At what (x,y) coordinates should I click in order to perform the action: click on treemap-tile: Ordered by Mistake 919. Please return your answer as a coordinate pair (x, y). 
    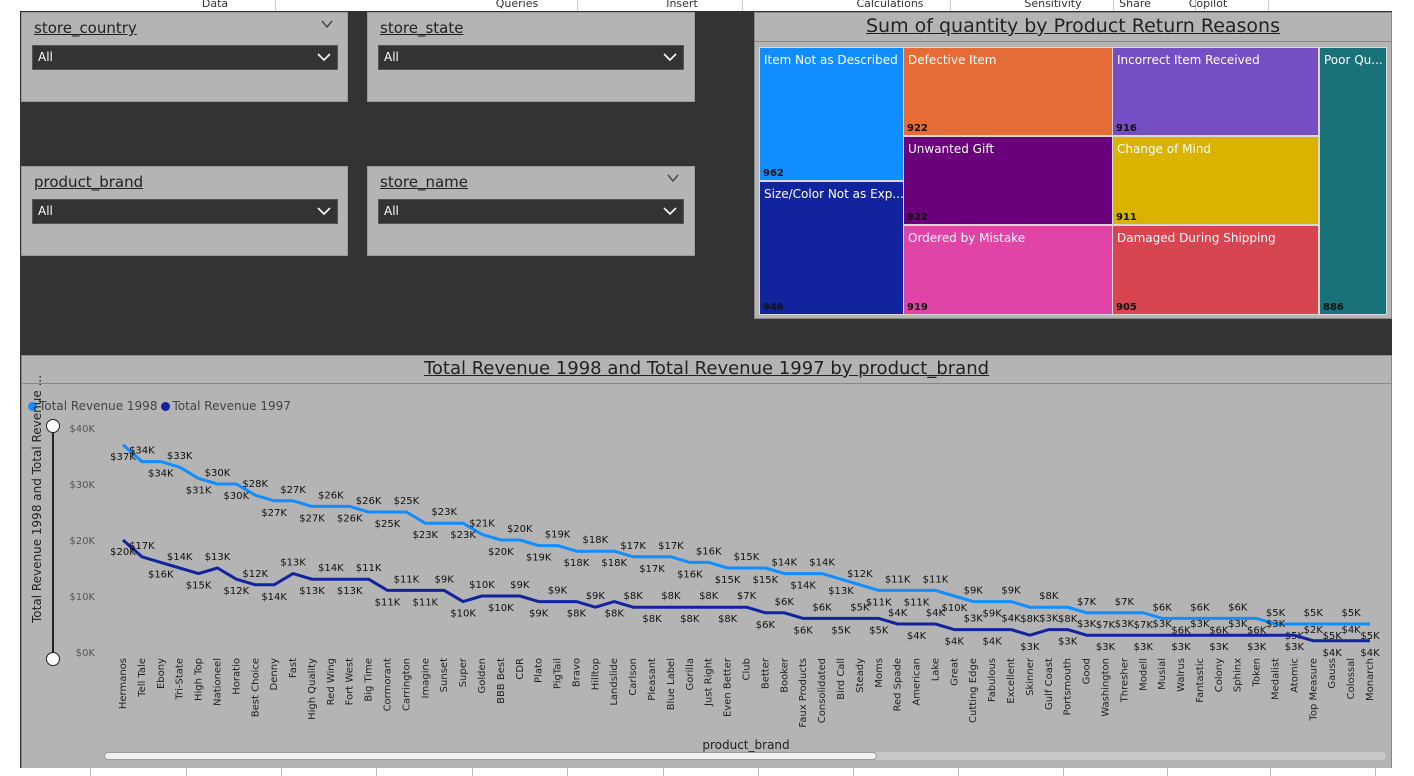
    Looking at the image, I should click on (1008, 270).